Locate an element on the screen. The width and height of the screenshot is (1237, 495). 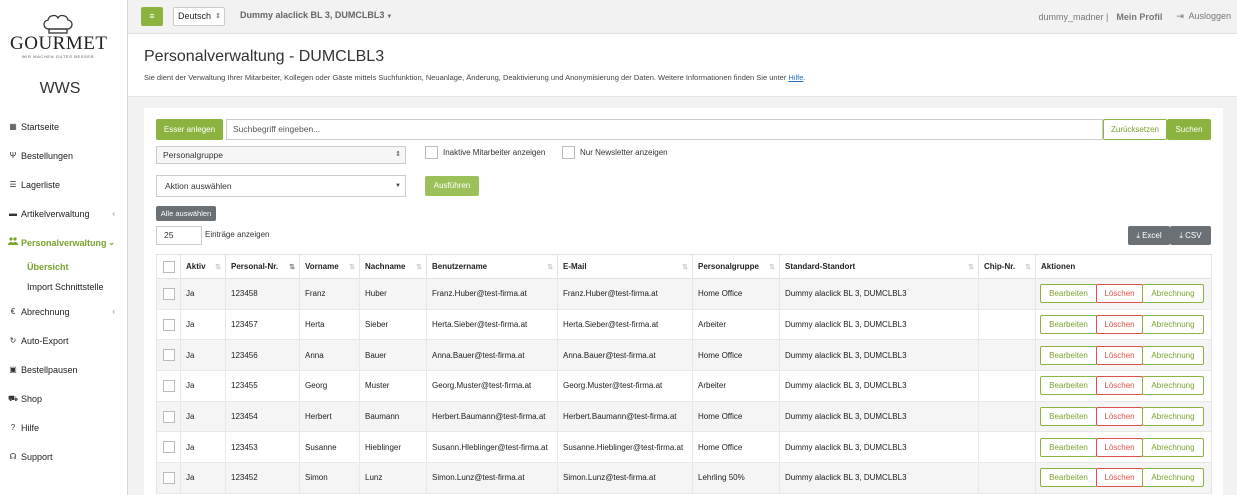
sidebar-item-abrechnung: € Abrechnung ‹ is located at coordinates (63, 311).